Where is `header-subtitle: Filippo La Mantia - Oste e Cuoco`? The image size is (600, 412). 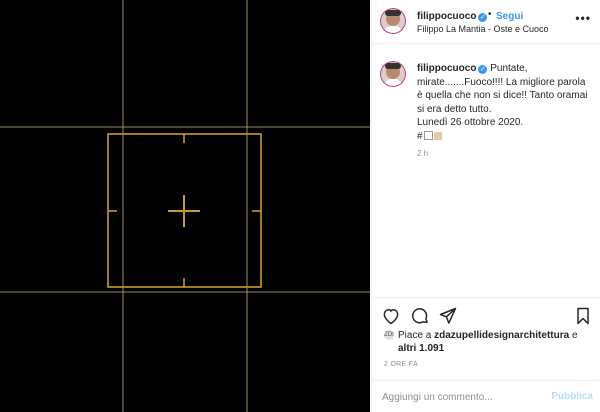
header-subtitle: Filippo La Mantia - Oste e Cuoco is located at coordinates (483, 29).